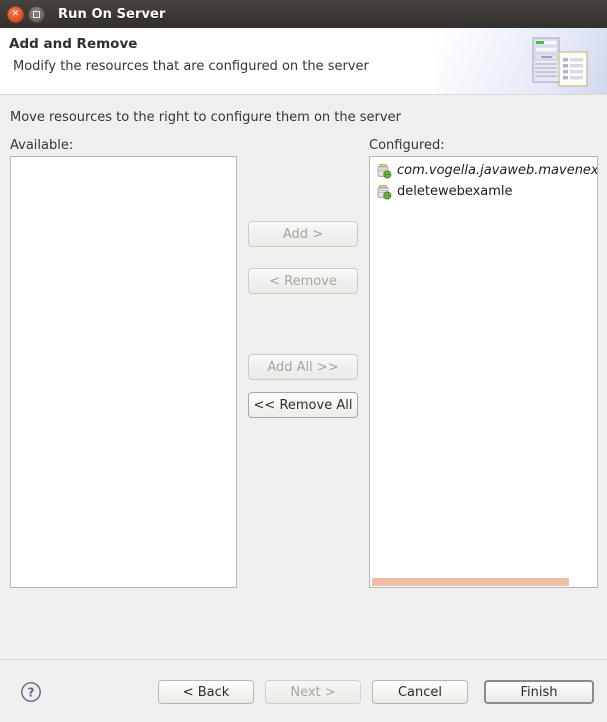  I want to click on dialog-footer: ? < Back Next > Cancel Finish, so click(303, 690).